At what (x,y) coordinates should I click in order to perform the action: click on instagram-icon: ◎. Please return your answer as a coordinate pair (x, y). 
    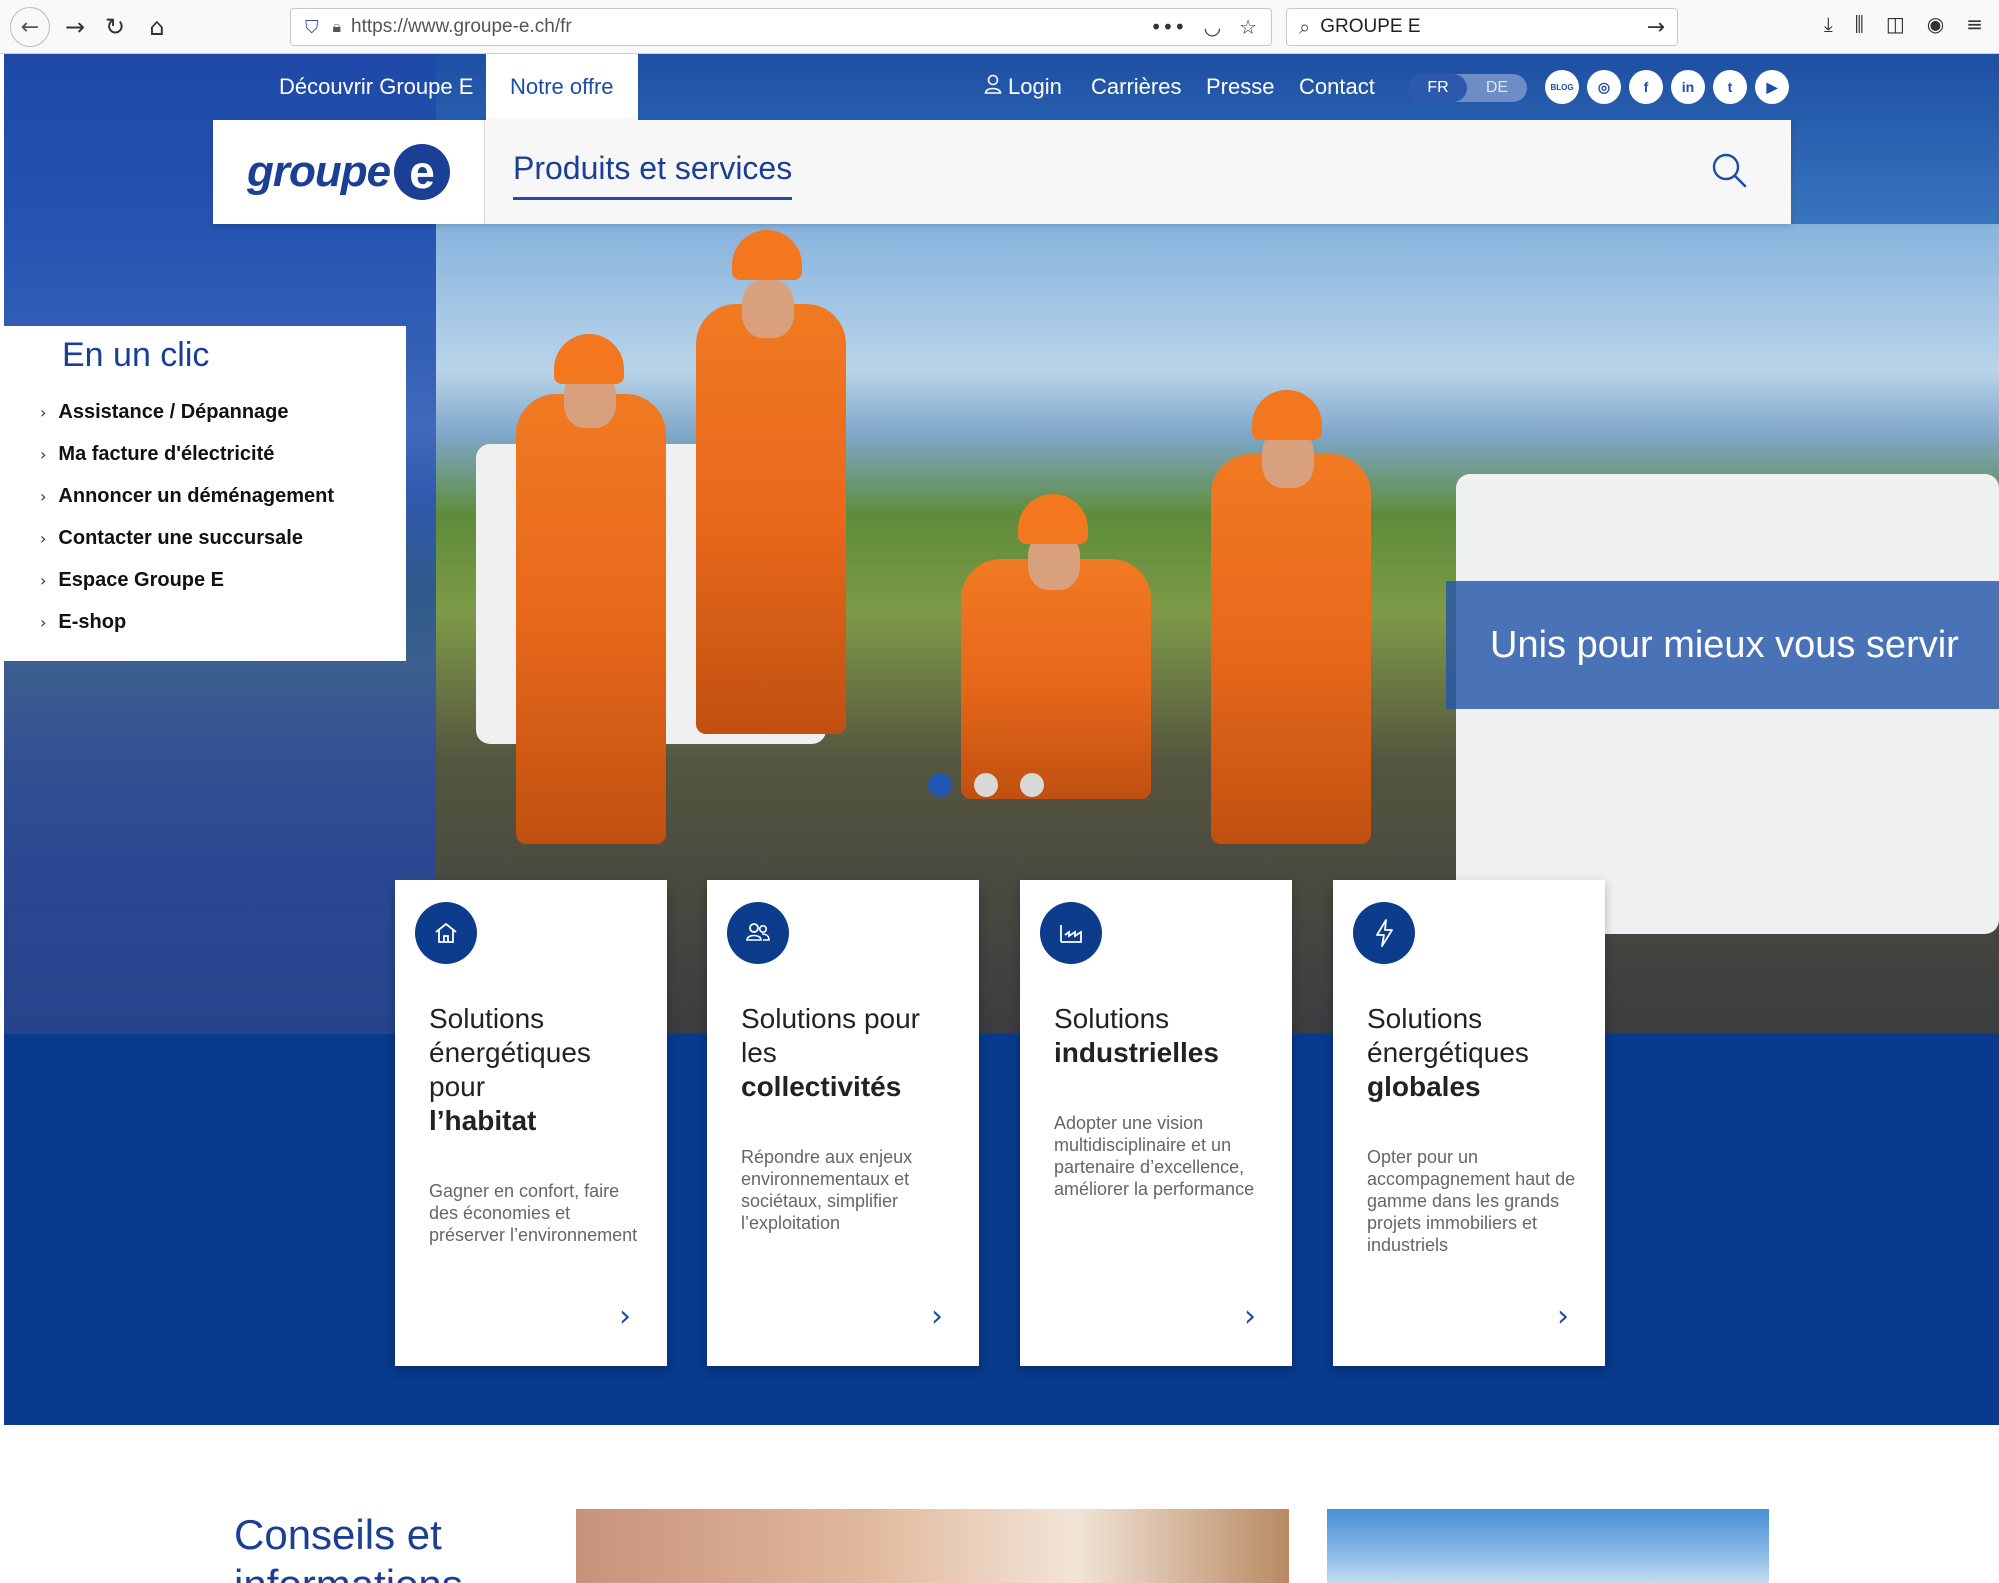
    Looking at the image, I should click on (1604, 87).